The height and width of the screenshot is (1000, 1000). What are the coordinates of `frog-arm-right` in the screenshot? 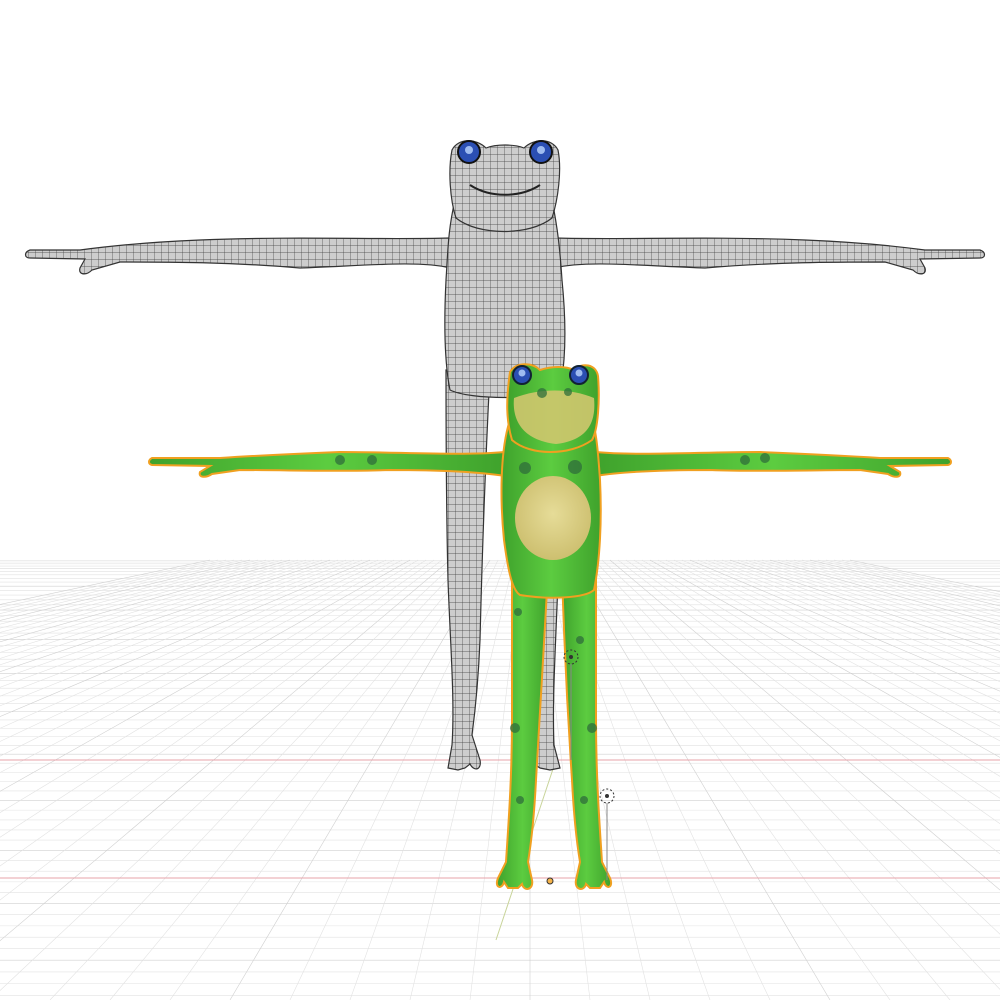 It's located at (773, 464).